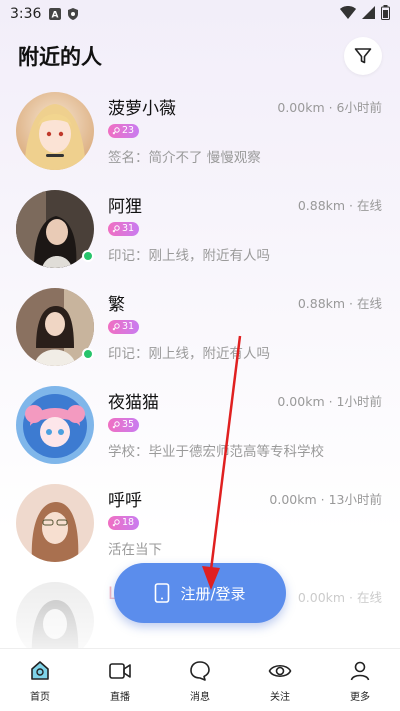  I want to click on battery-icon, so click(385, 14).